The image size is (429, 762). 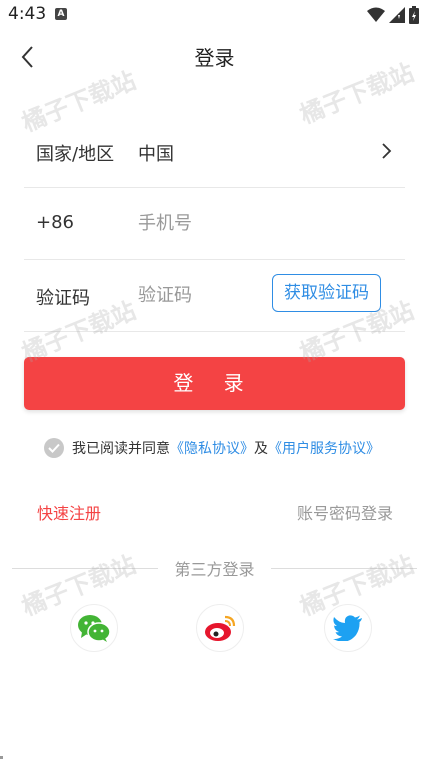 I want to click on agreement-row: 我已阅读并同意 《隐私协议》 及 《用户服务协议》, so click(x=212, y=448).